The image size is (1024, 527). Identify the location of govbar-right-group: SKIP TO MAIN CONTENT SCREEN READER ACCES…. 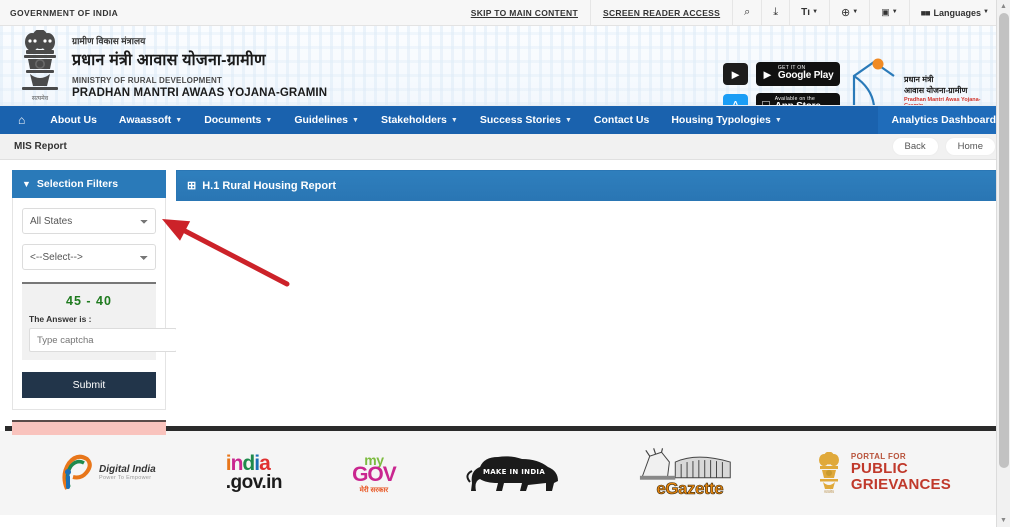
(729, 12).